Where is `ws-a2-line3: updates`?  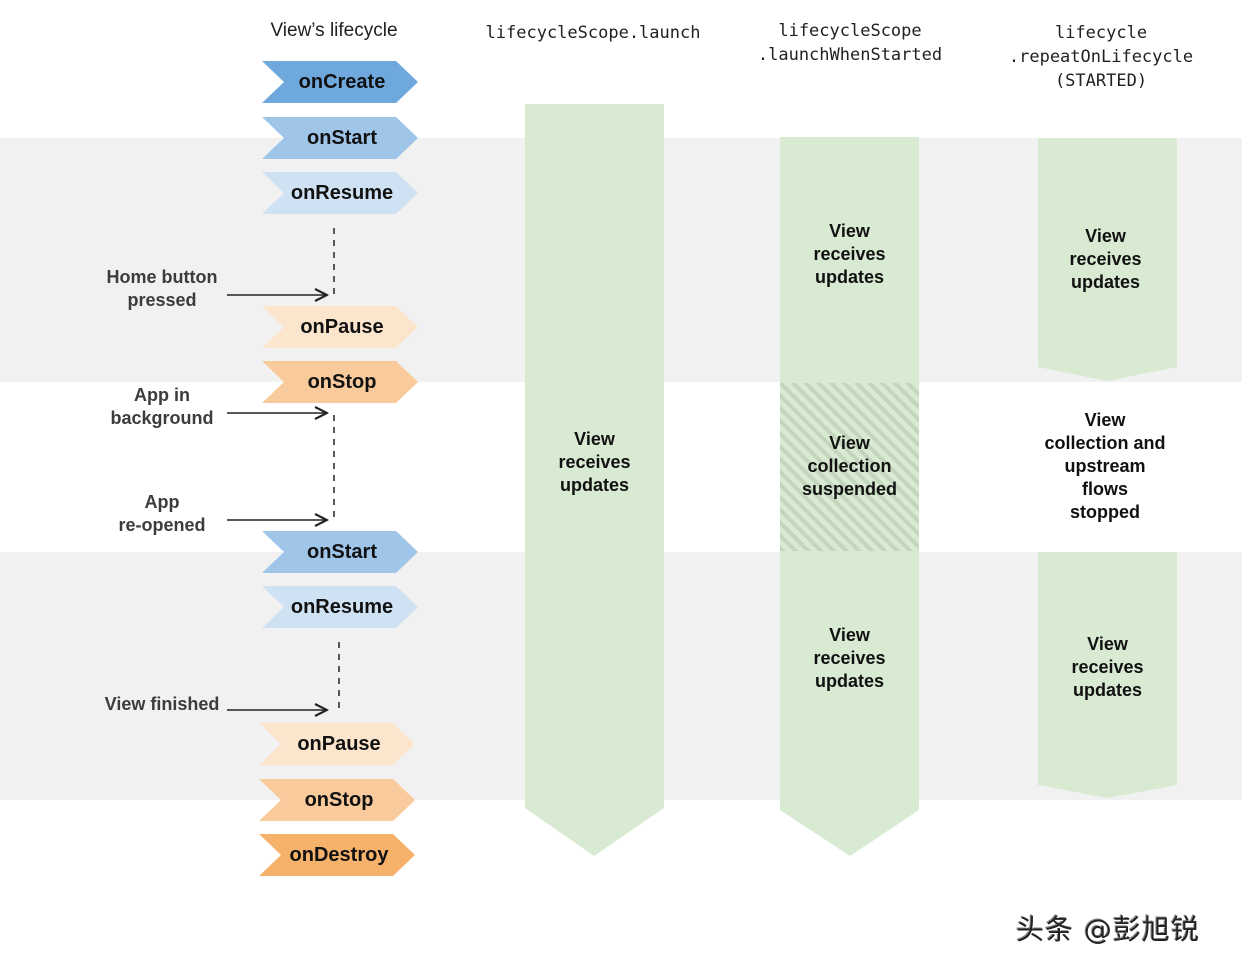 ws-a2-line3: updates is located at coordinates (849, 681).